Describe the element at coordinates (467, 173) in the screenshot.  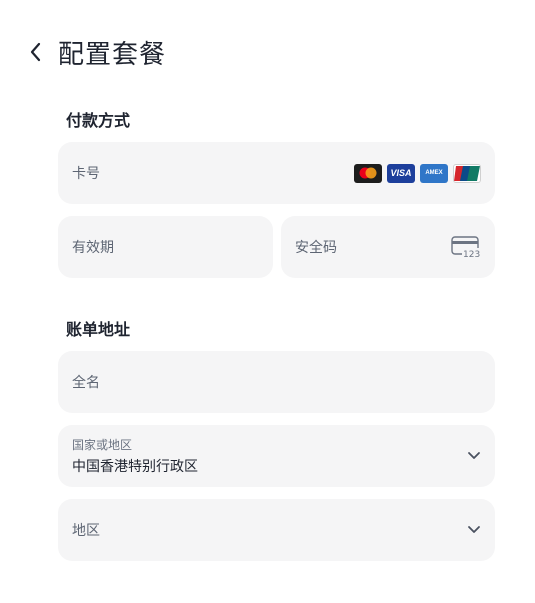
I see `unionpay-icon` at that location.